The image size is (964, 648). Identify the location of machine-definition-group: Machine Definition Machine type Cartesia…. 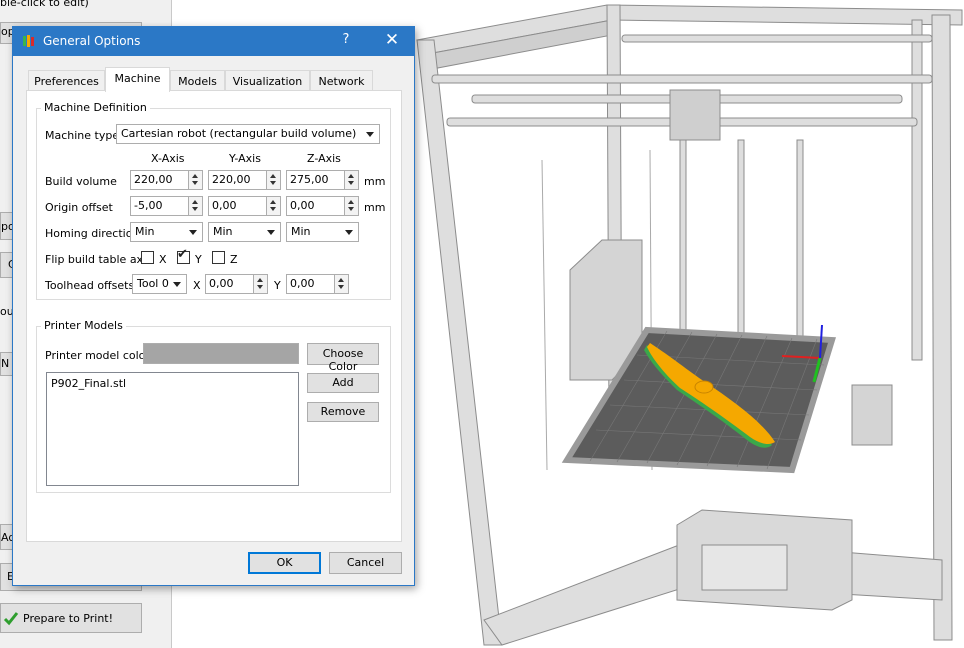
(213, 200).